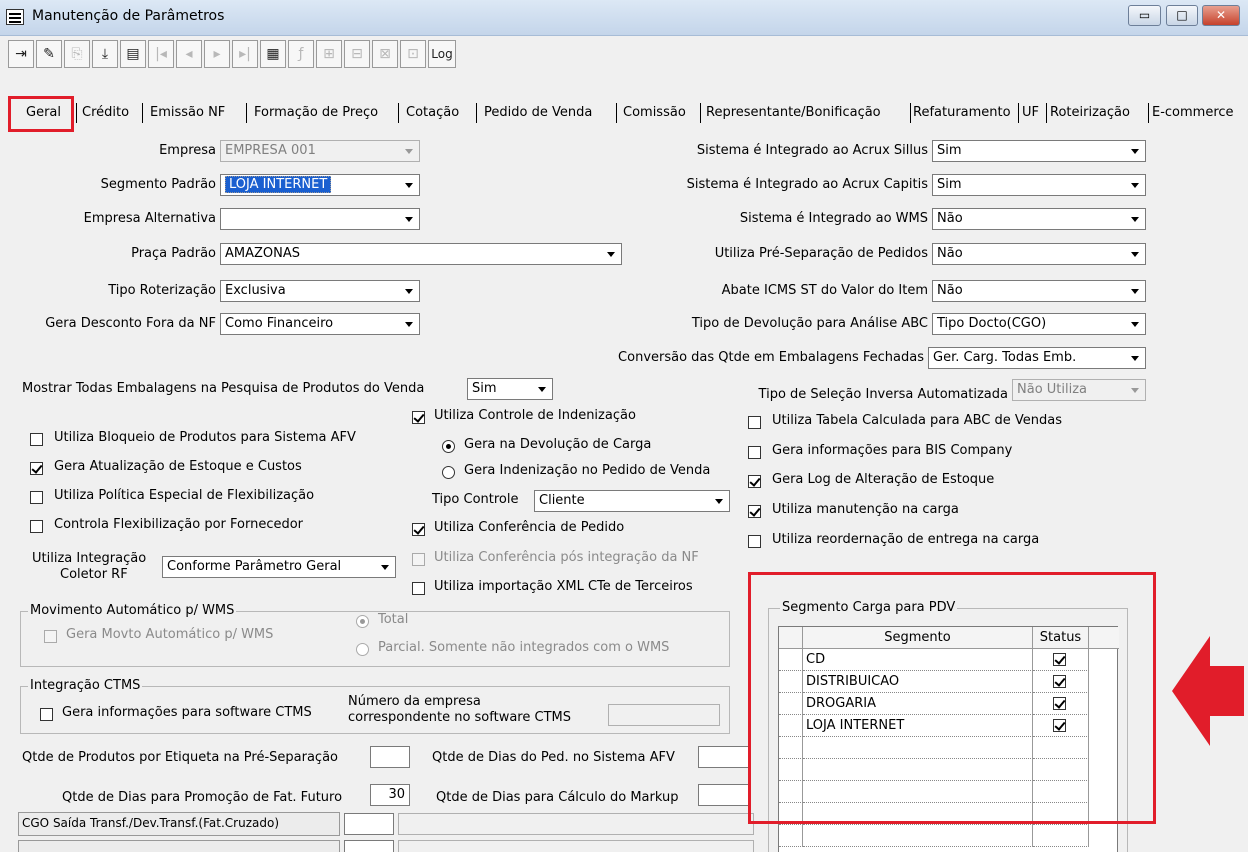 The height and width of the screenshot is (852, 1248). Describe the element at coordinates (1039, 291) in the screenshot. I see `abate-icms-select: Não` at that location.